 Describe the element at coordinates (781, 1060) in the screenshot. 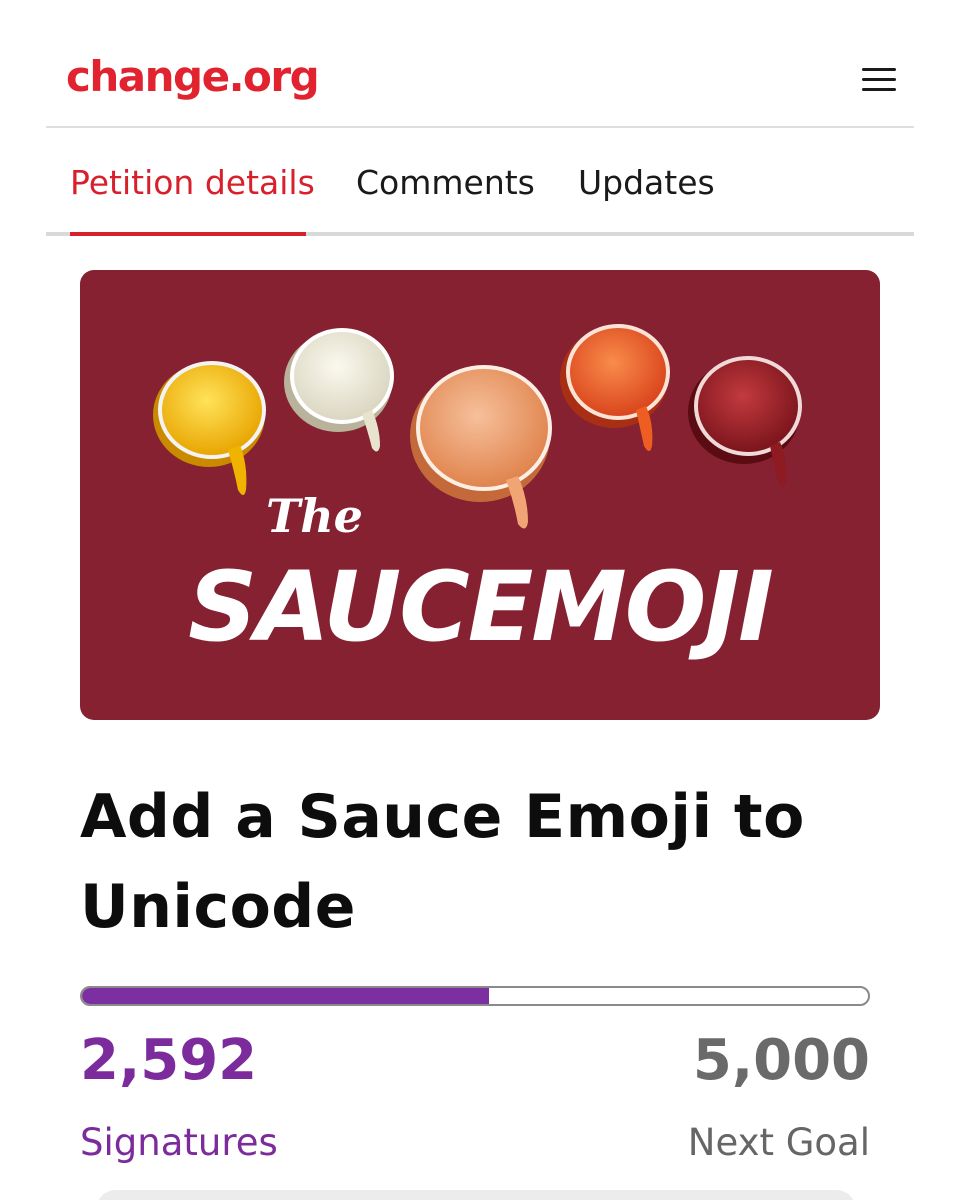

I see `goal-count: 5,000` at that location.